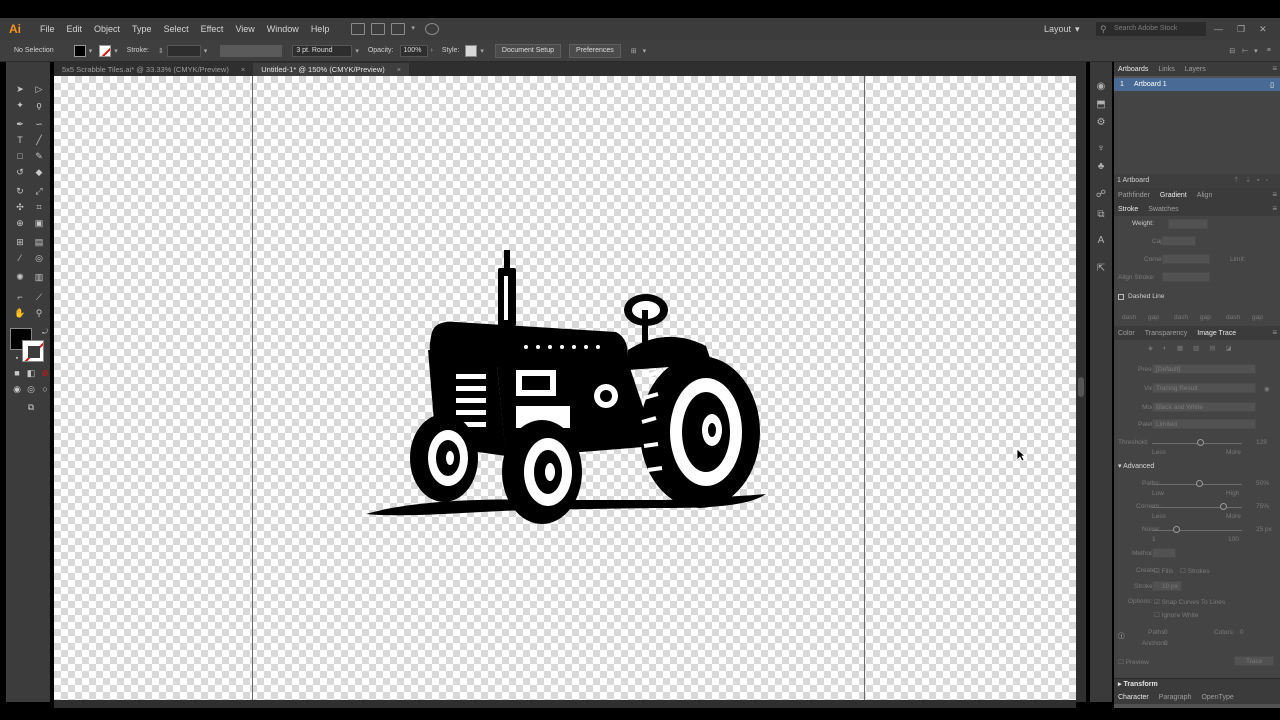  Describe the element at coordinates (1200, 442) in the screenshot. I see `threshold-slider-knob` at that location.